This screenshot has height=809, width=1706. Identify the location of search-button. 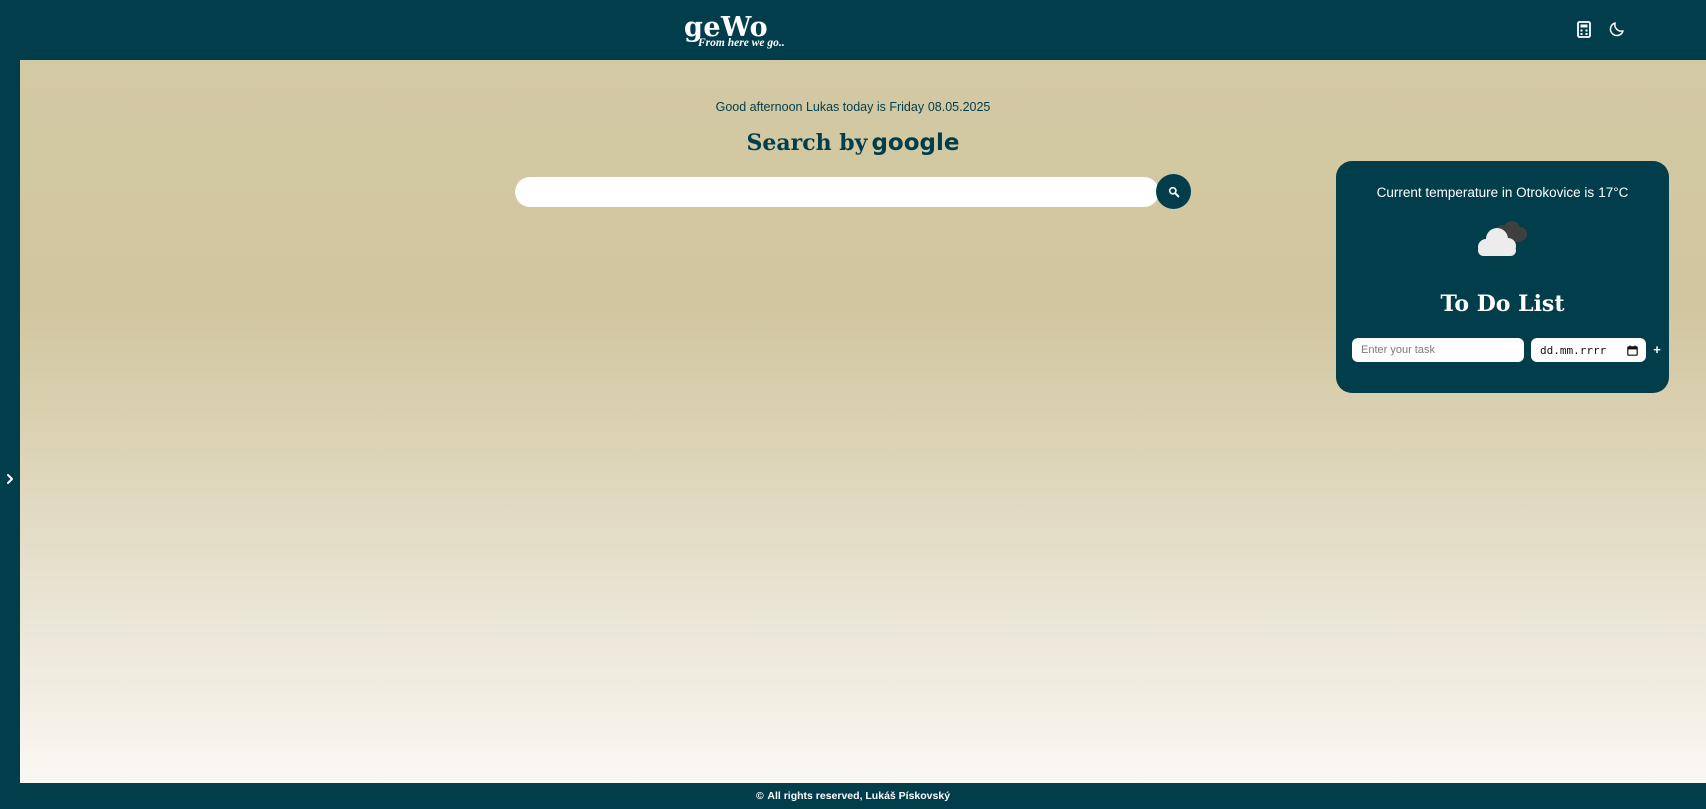
(1173, 191).